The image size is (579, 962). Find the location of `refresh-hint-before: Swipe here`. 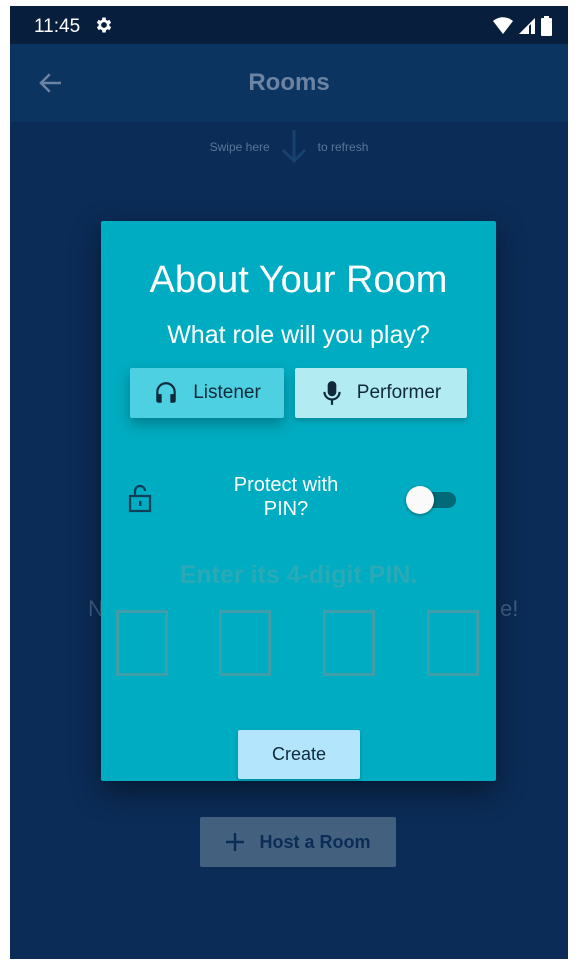

refresh-hint-before: Swipe here is located at coordinates (239, 147).